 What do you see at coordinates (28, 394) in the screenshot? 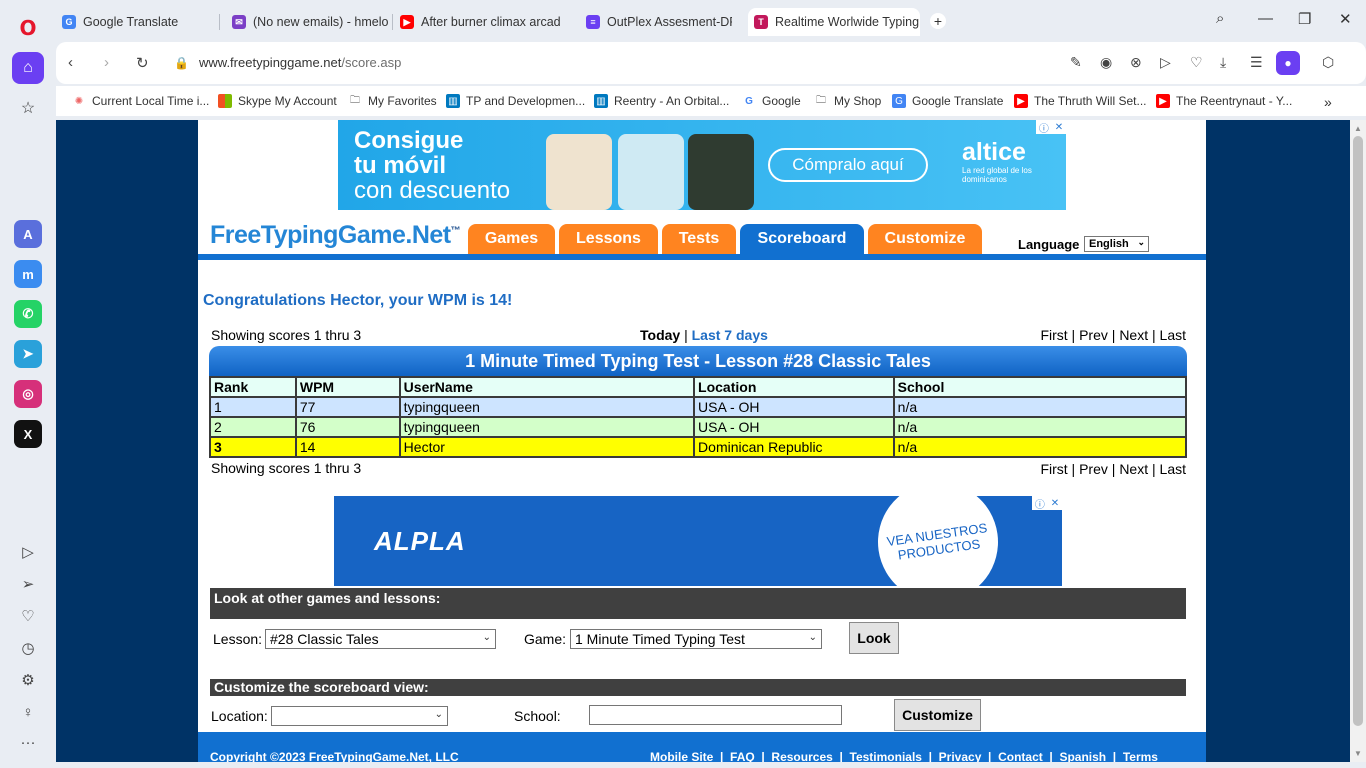
I see `instagram-icon: ◎` at bounding box center [28, 394].